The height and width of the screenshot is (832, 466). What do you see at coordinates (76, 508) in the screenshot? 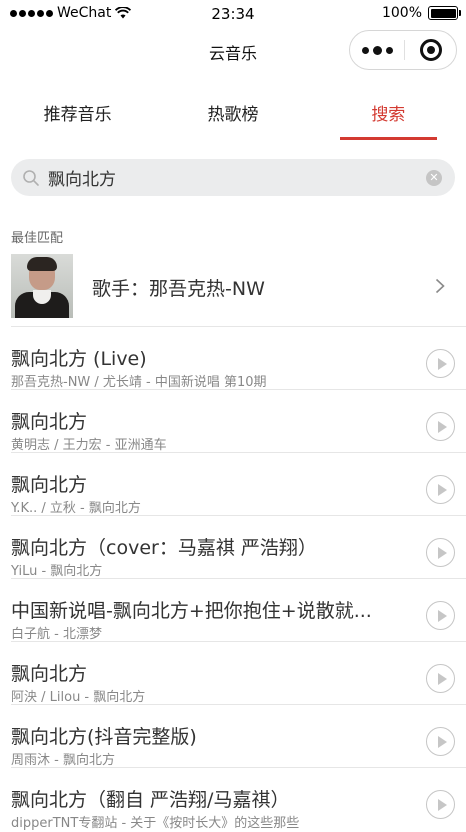
I see `song-subtitle: Y.K.. / 立秋 - 飘向北方` at bounding box center [76, 508].